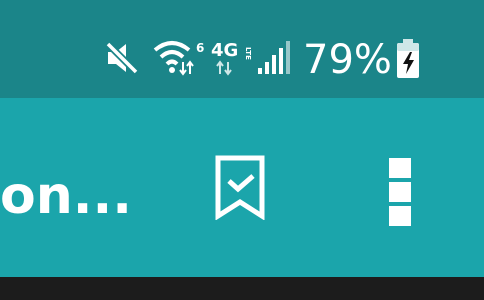  I want to click on battery-charging-icon, so click(408, 59).